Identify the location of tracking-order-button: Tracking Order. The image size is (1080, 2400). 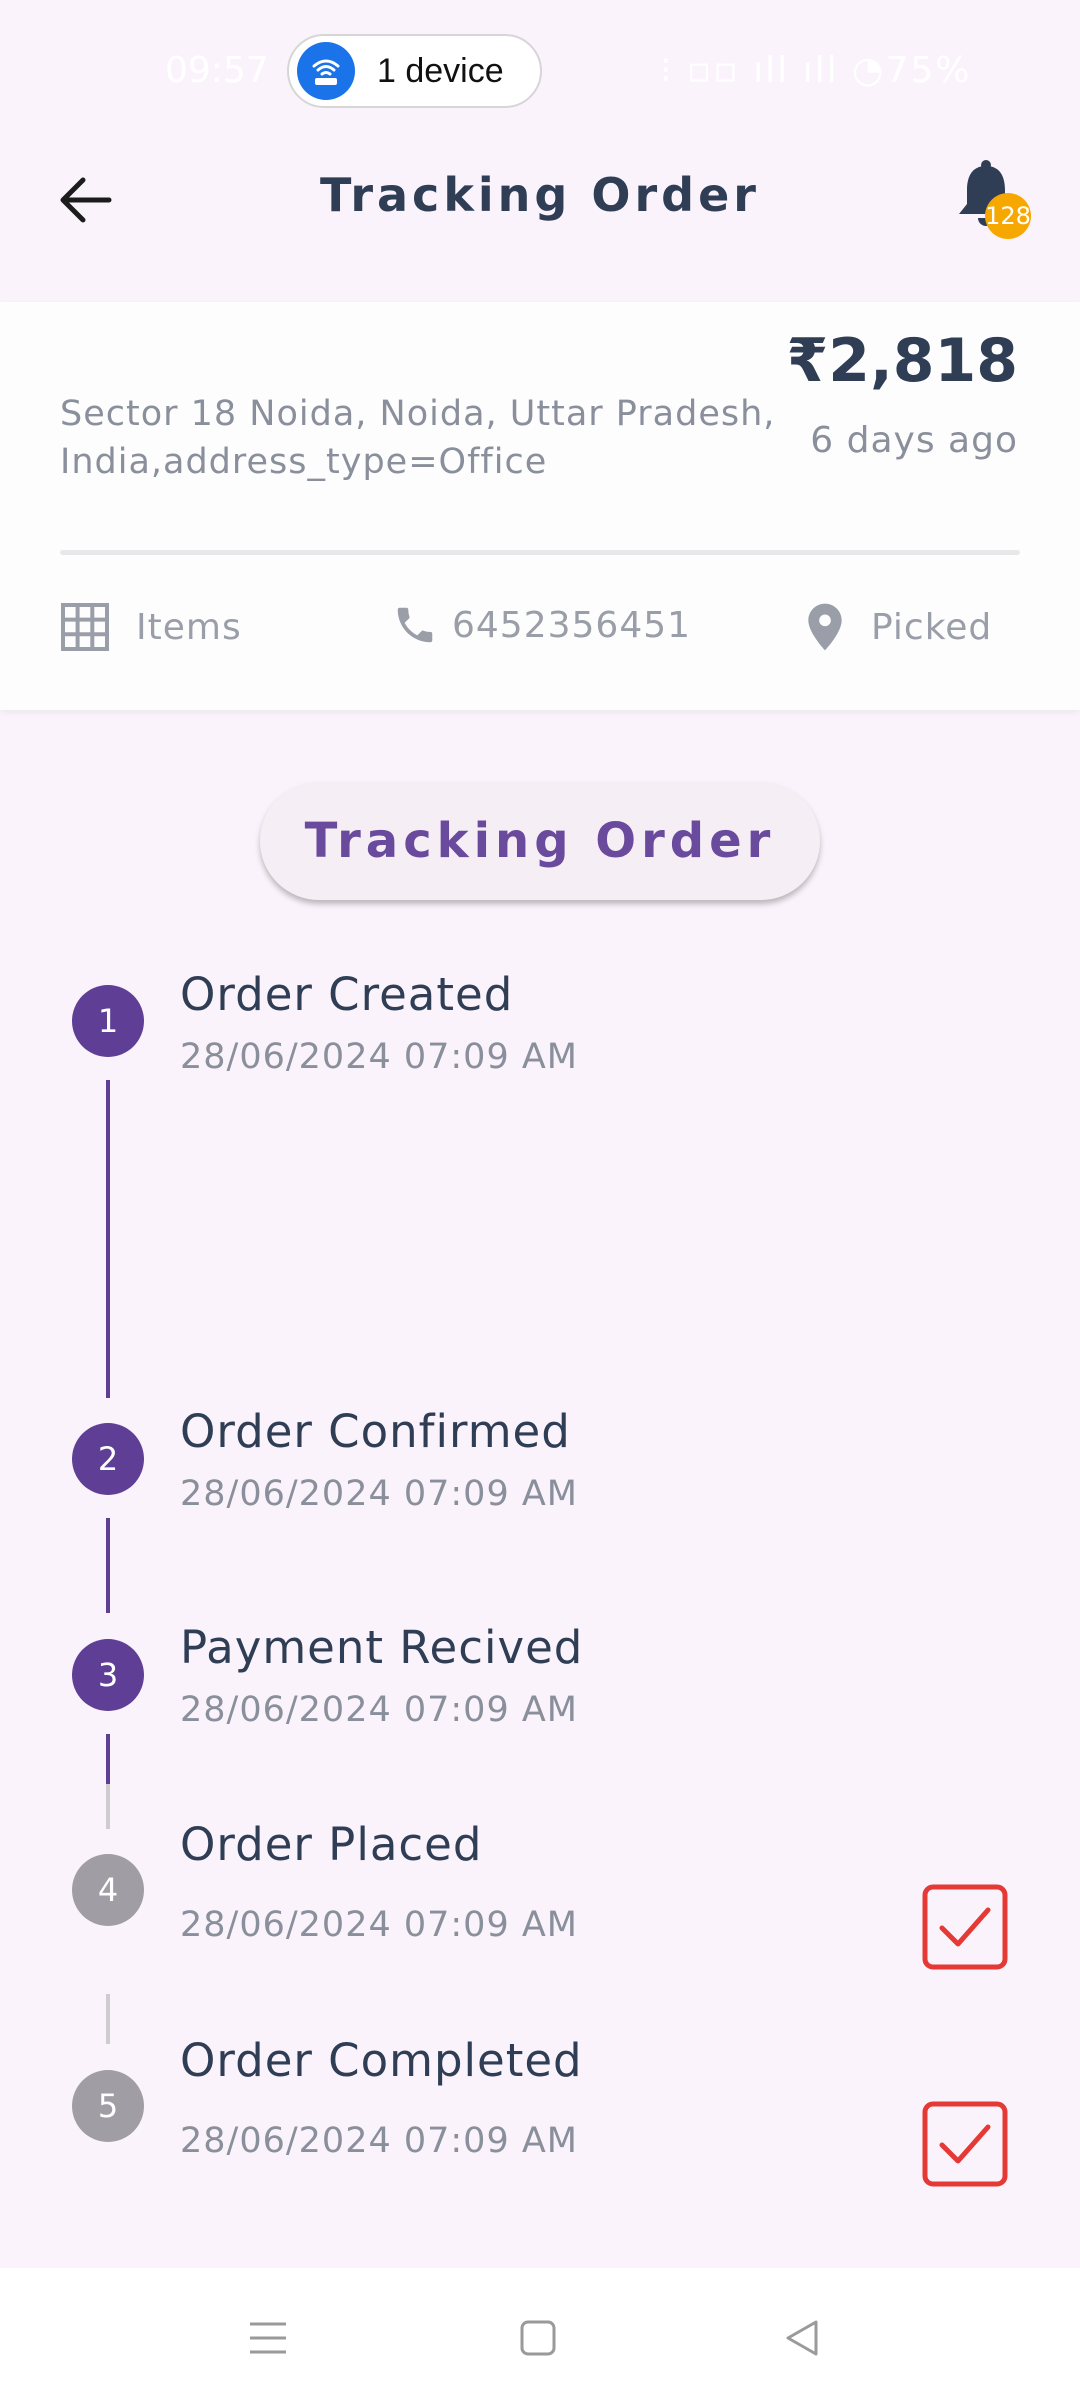
(540, 841).